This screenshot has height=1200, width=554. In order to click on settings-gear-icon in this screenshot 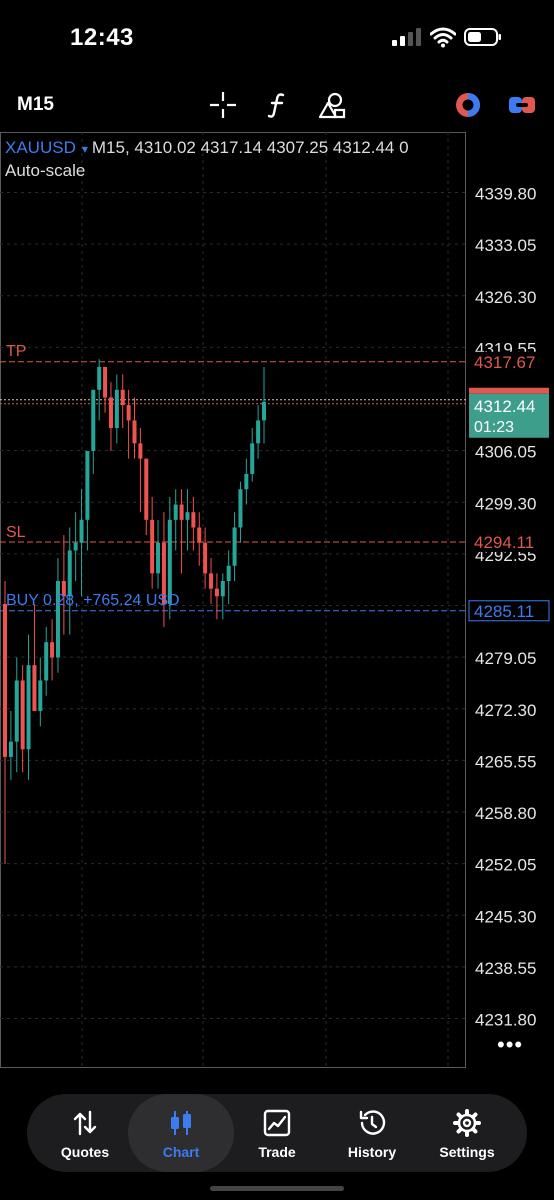, I will do `click(467, 1123)`.